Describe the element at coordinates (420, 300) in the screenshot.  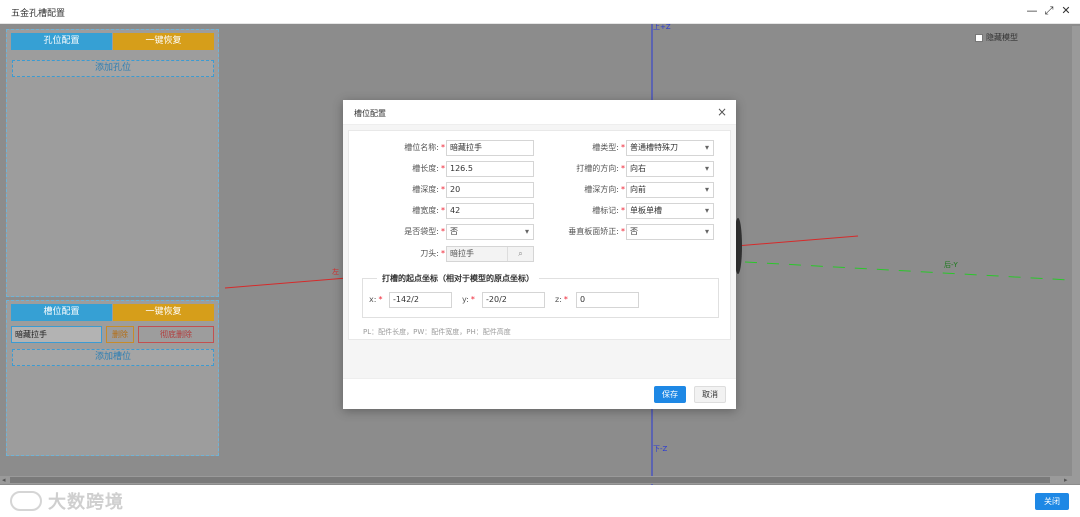
I see `origin-x-input: -142/2` at that location.